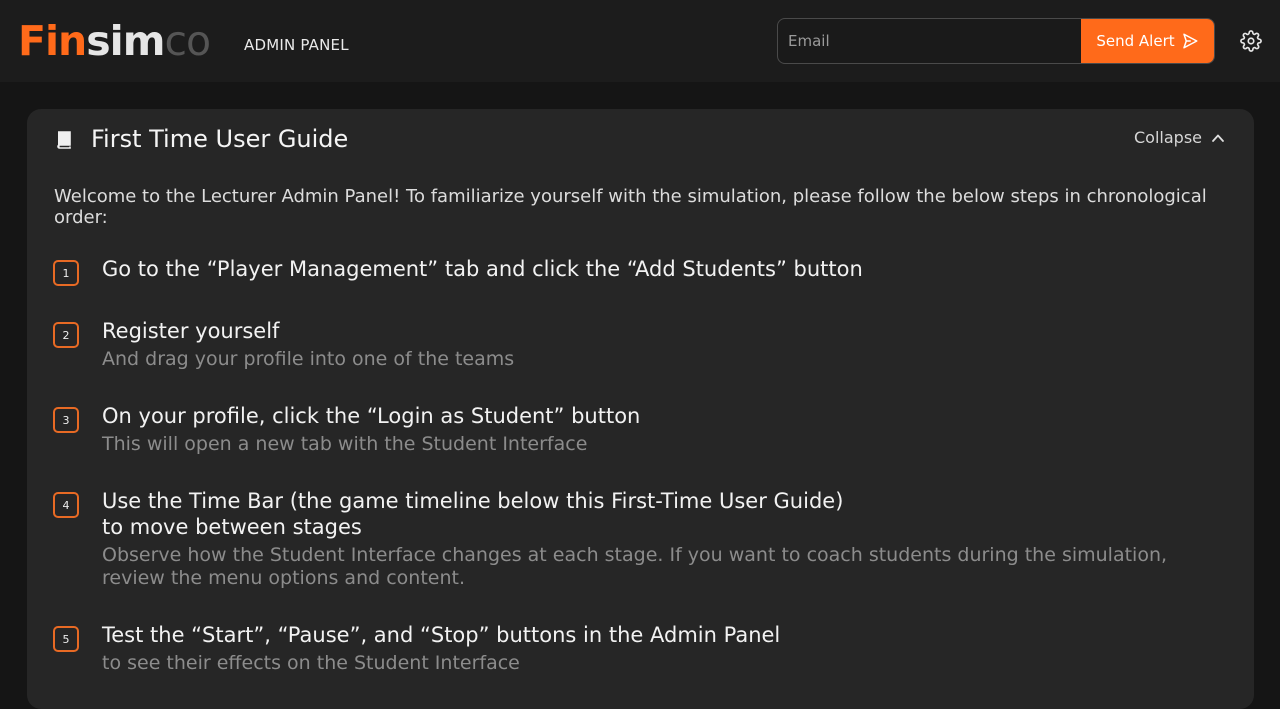 The height and width of the screenshot is (709, 1280). I want to click on step-number-badge: 5, so click(66, 639).